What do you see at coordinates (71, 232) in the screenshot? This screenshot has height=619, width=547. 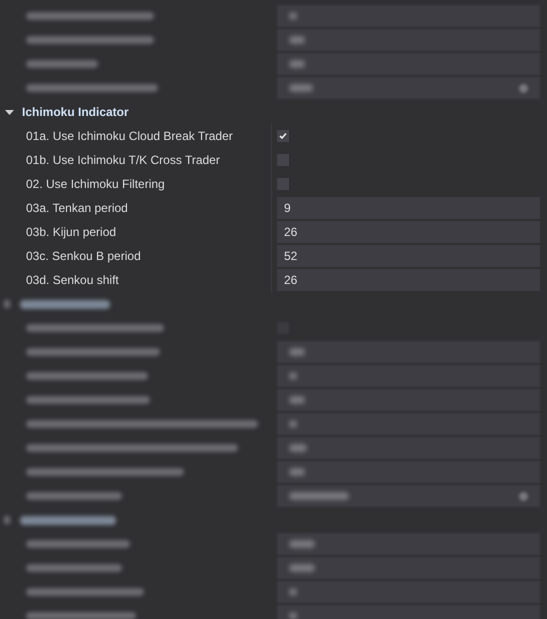 I see `setting-label: 03b. Kijun period` at bounding box center [71, 232].